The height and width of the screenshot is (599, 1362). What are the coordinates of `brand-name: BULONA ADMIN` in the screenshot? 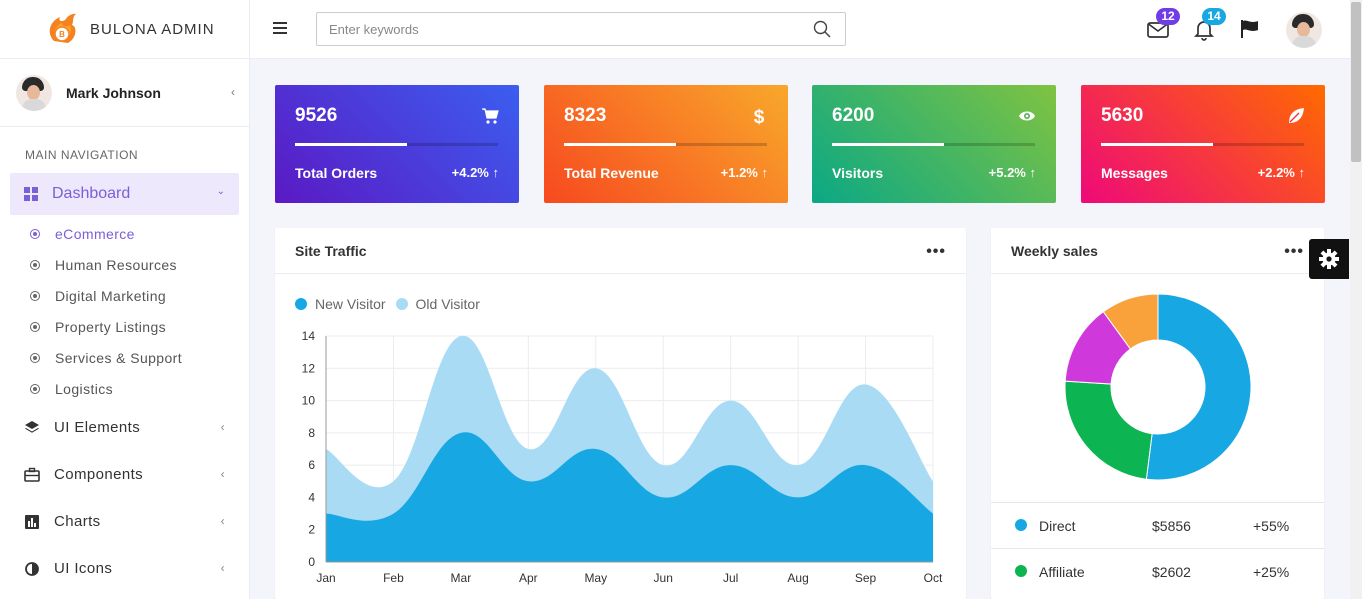 It's located at (152, 29).